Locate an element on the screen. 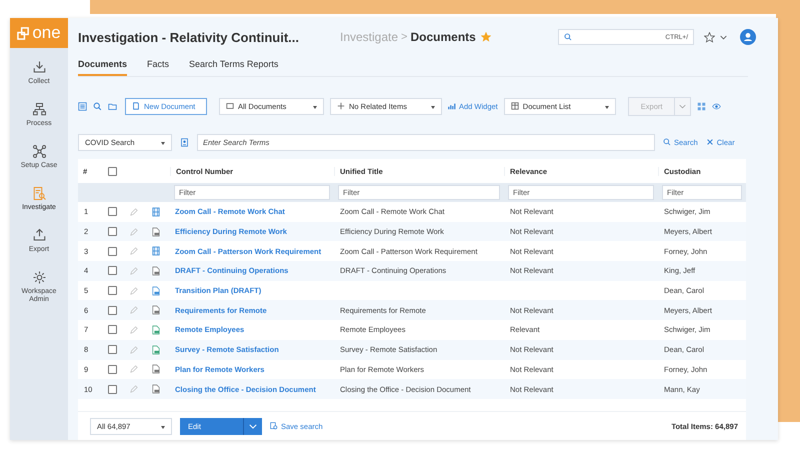 This screenshot has height=450, width=800. document-icon is located at coordinates (136, 106).